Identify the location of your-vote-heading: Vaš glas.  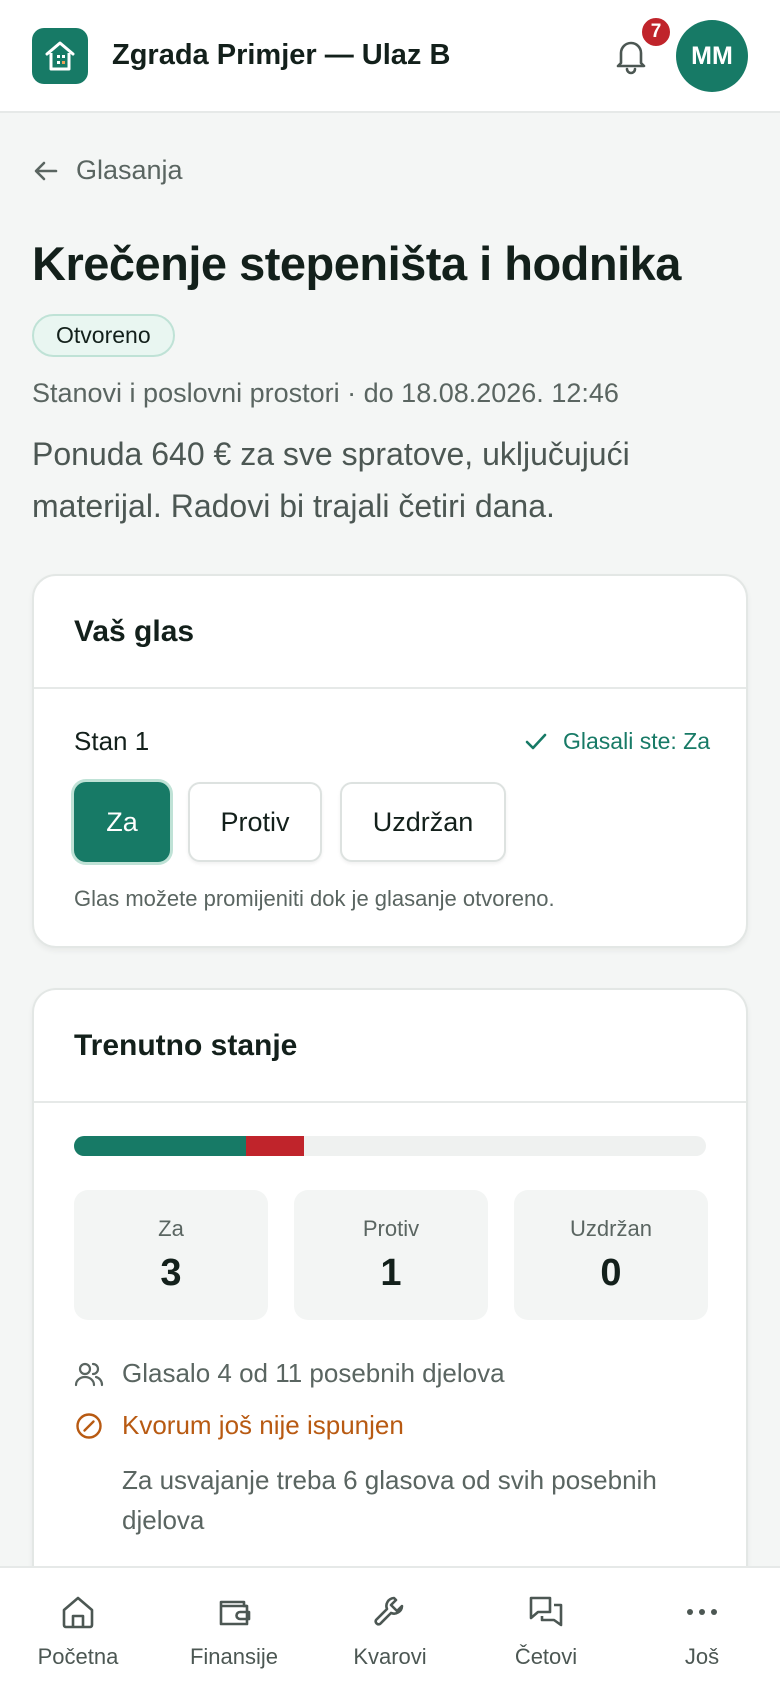
(390, 632).